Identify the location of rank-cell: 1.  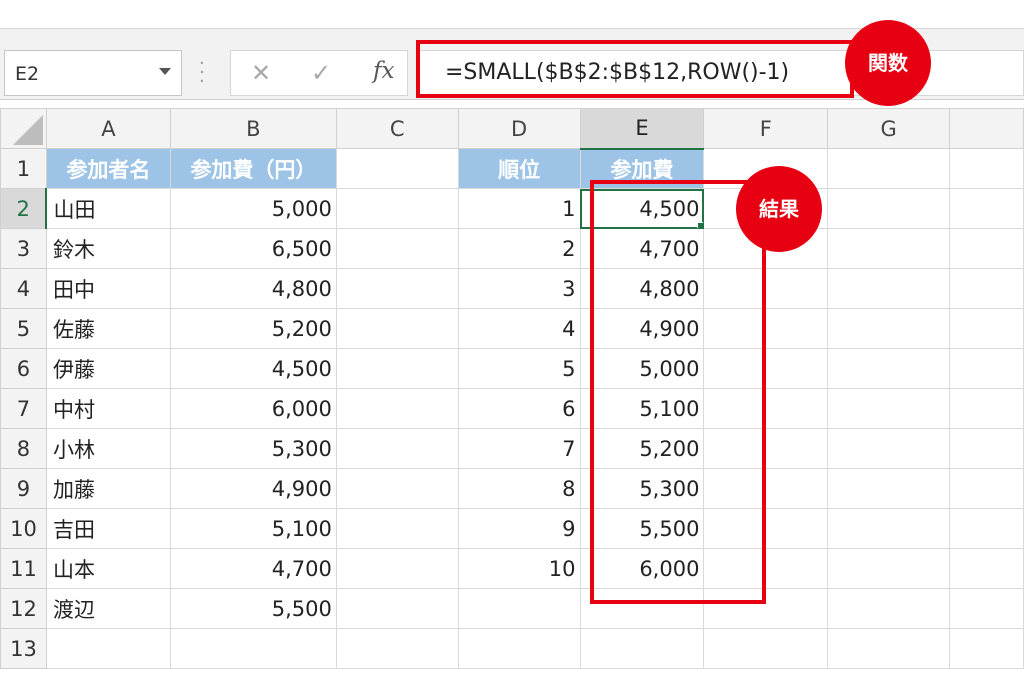
(519, 208).